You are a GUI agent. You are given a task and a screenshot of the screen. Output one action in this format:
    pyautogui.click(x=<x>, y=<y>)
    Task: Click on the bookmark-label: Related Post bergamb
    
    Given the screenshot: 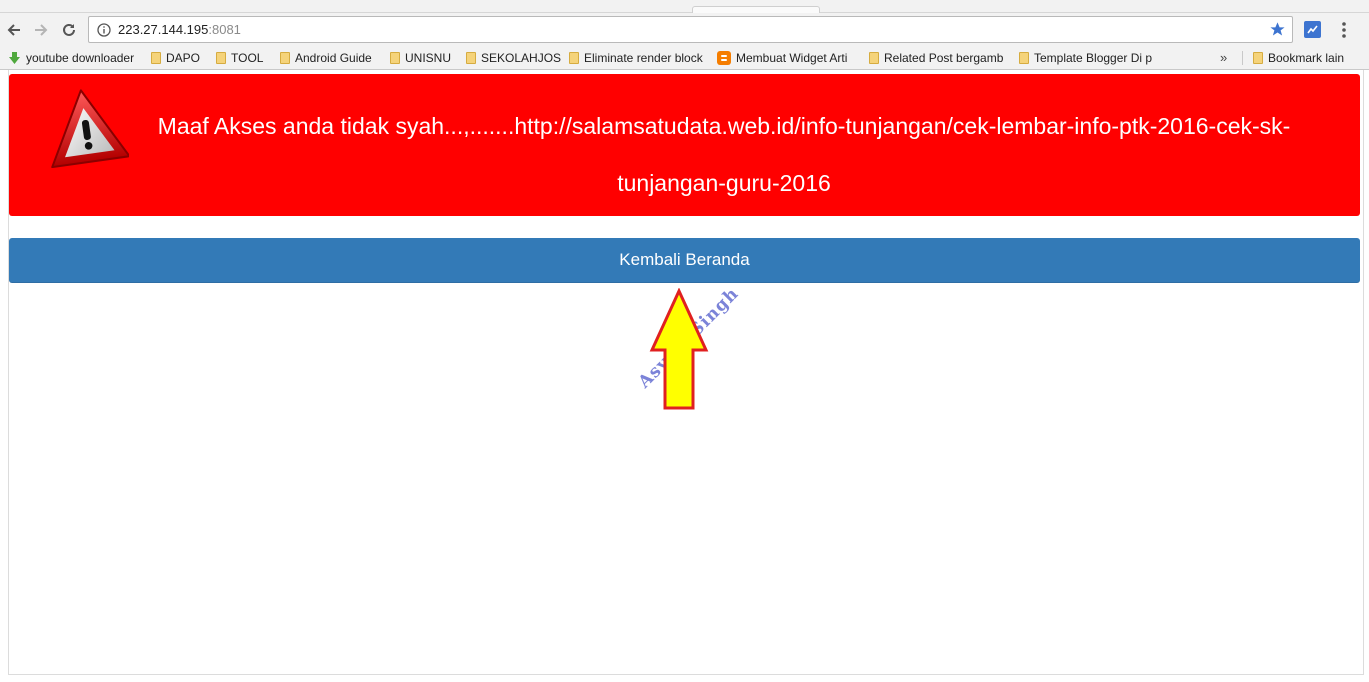 What is the action you would take?
    pyautogui.click(x=944, y=58)
    